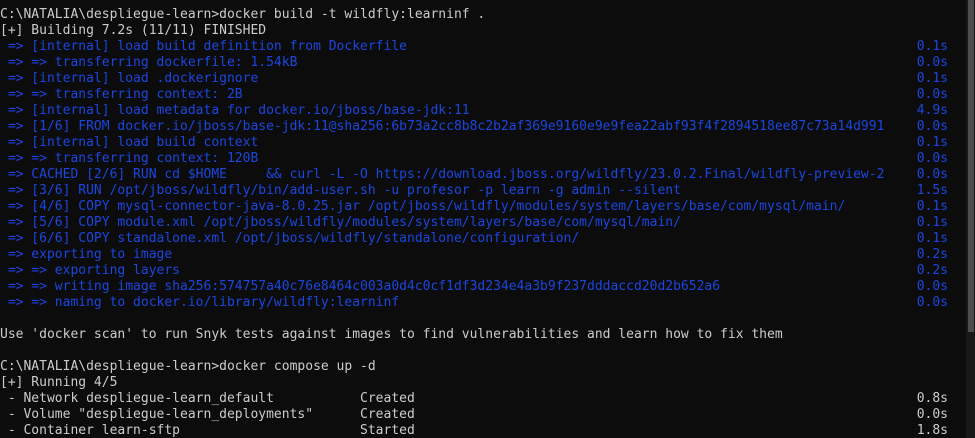 Image resolution: width=975 pixels, height=438 pixels. I want to click on build-step-line: => exporting to image 0.2s, so click(483, 255).